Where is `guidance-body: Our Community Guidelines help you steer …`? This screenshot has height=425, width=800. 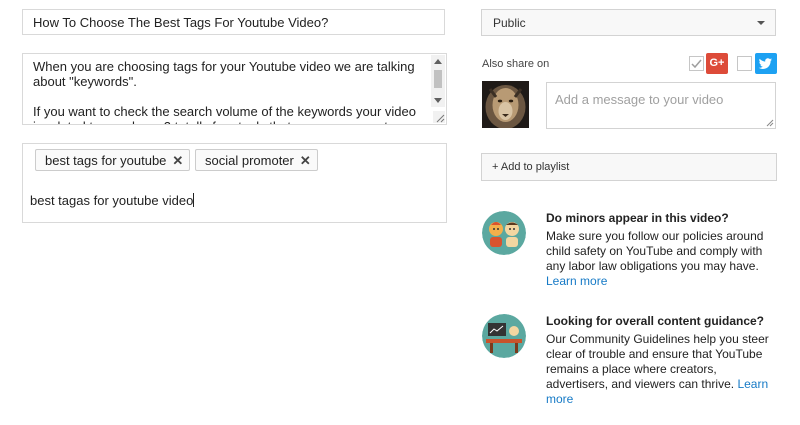 guidance-body: Our Community Guidelines help you steer … is located at coordinates (661, 369).